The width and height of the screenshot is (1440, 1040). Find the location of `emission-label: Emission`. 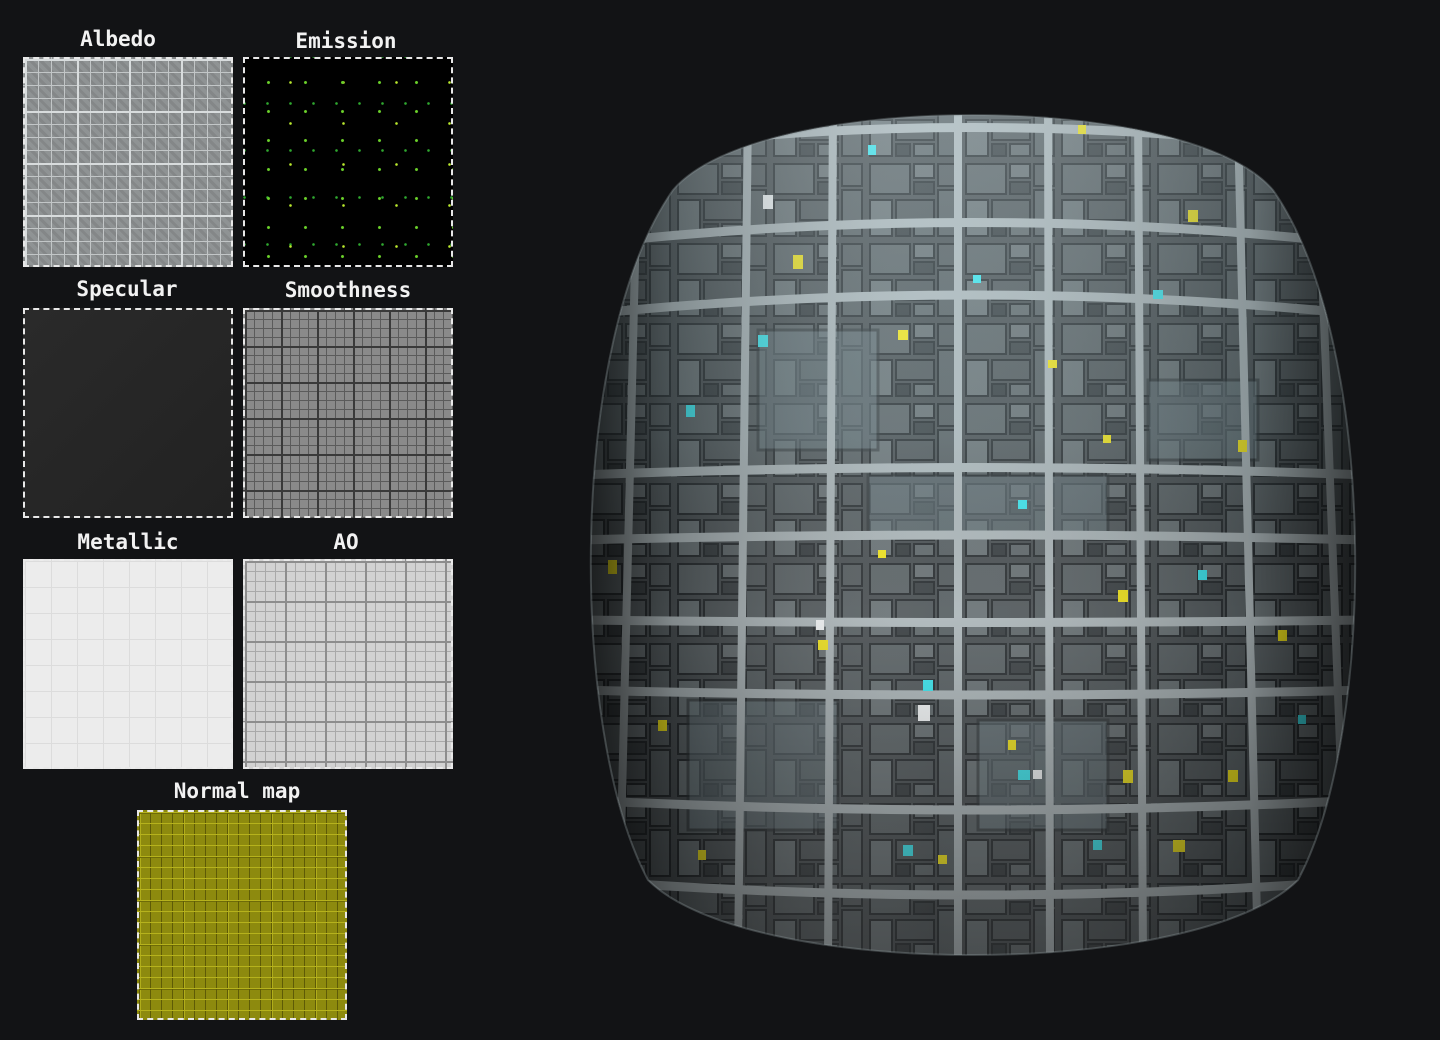

emission-label: Emission is located at coordinates (346, 41).